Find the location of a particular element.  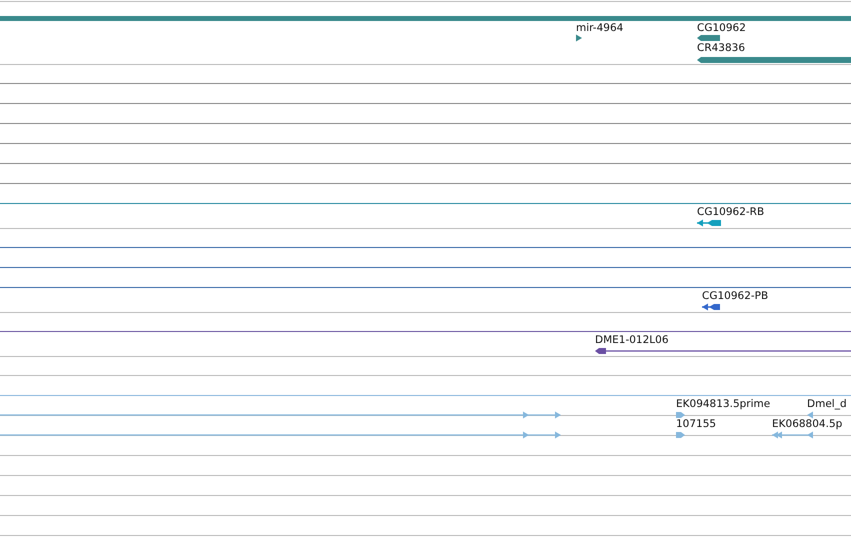

feature-label: CR43836 is located at coordinates (721, 48).